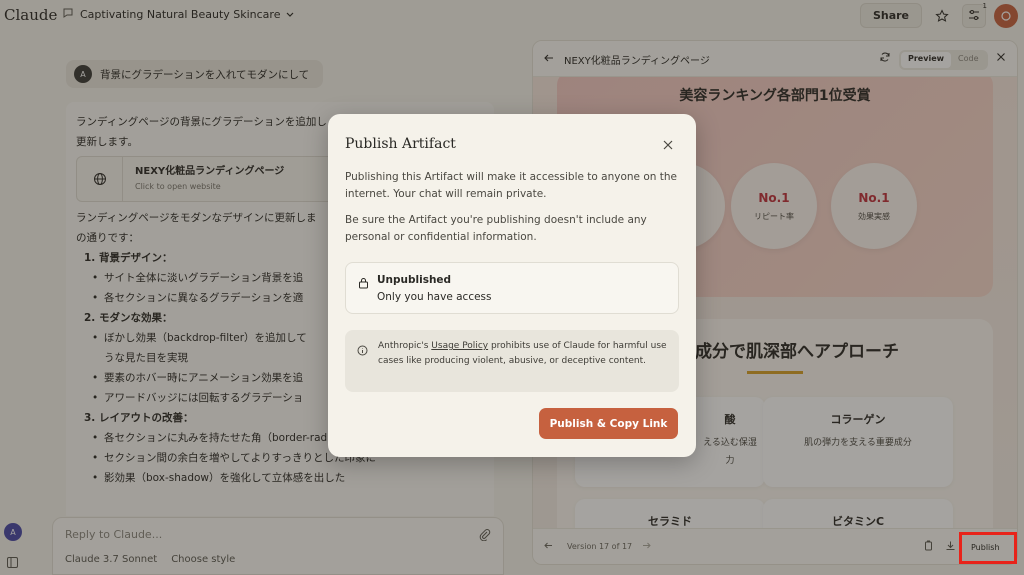 Image resolution: width=1024 pixels, height=575 pixels. I want to click on status-title: Unpublished, so click(414, 280).